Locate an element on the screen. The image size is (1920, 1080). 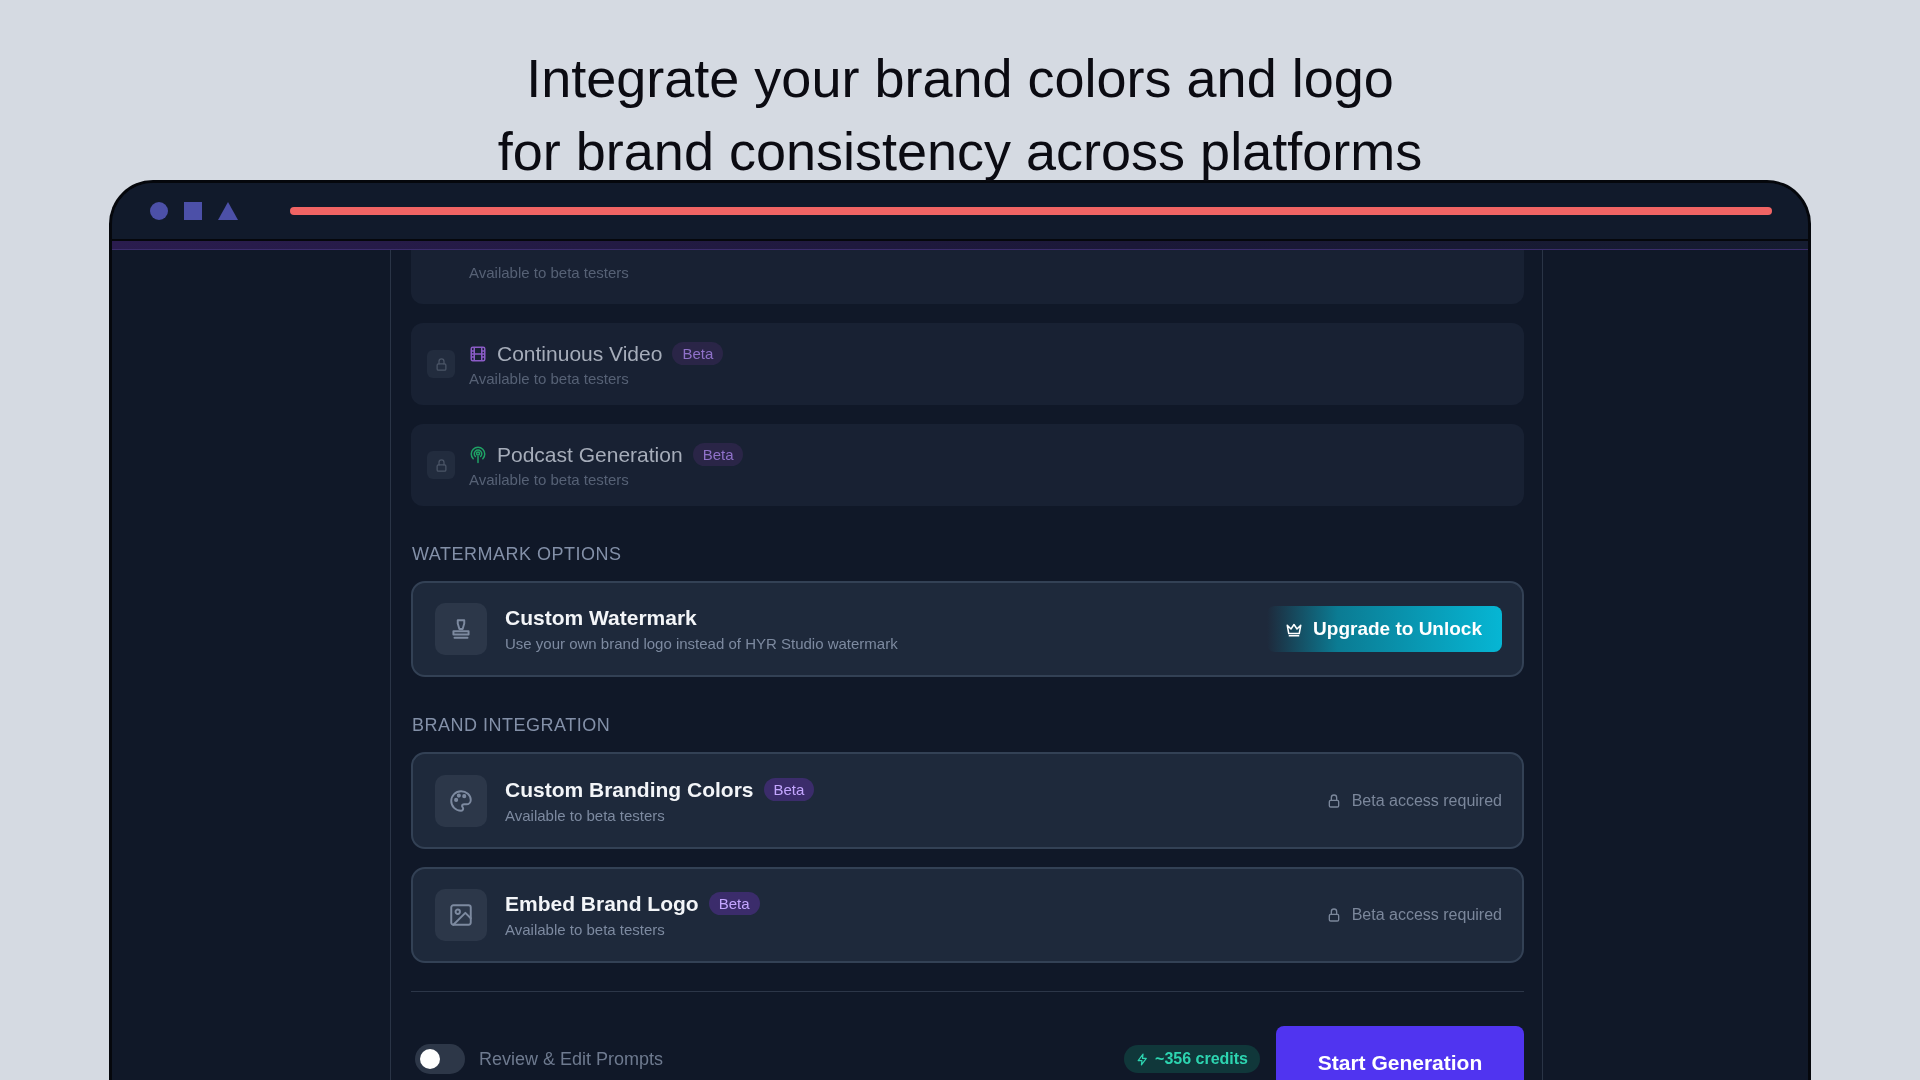
section-heading: WATERMARK OPTIONS is located at coordinates (517, 555).